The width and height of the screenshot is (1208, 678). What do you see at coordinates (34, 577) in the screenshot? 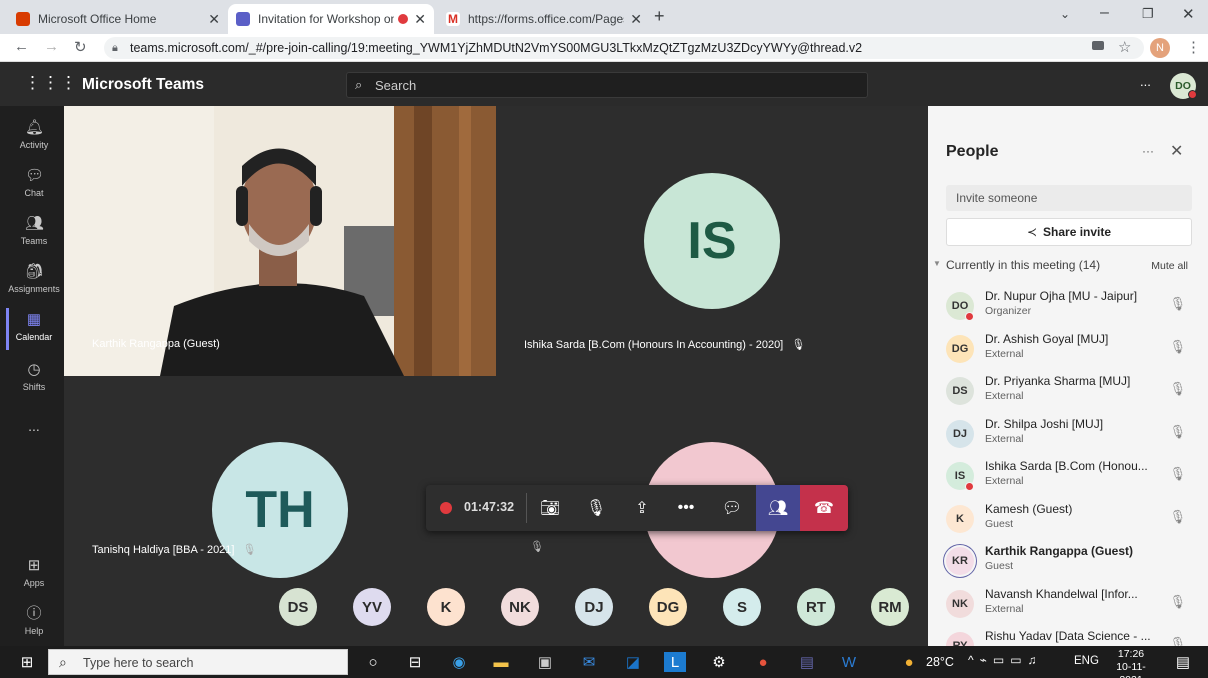
I see `rail-item-apps: ⊞ Apps` at bounding box center [34, 577].